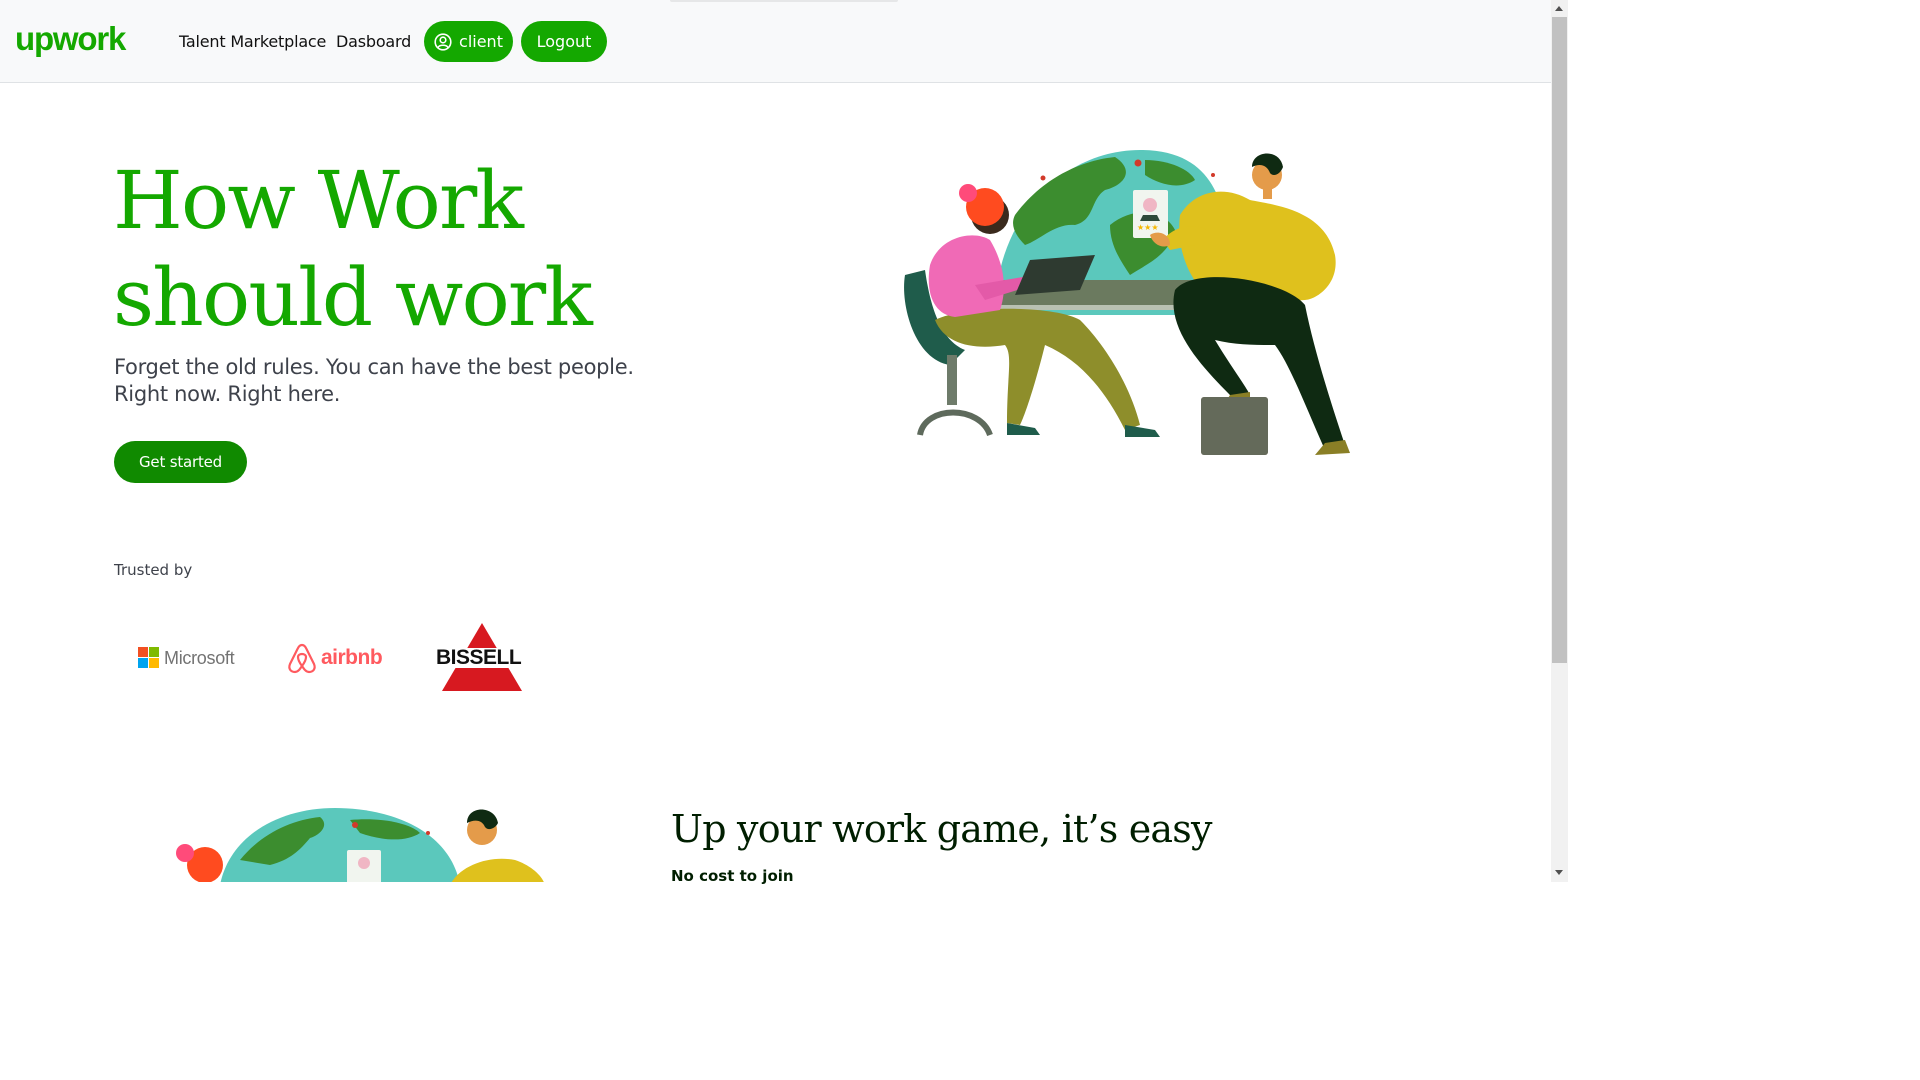 The width and height of the screenshot is (1920, 1080). What do you see at coordinates (353, 297) in the screenshot?
I see `hero-title-line2: should work` at bounding box center [353, 297].